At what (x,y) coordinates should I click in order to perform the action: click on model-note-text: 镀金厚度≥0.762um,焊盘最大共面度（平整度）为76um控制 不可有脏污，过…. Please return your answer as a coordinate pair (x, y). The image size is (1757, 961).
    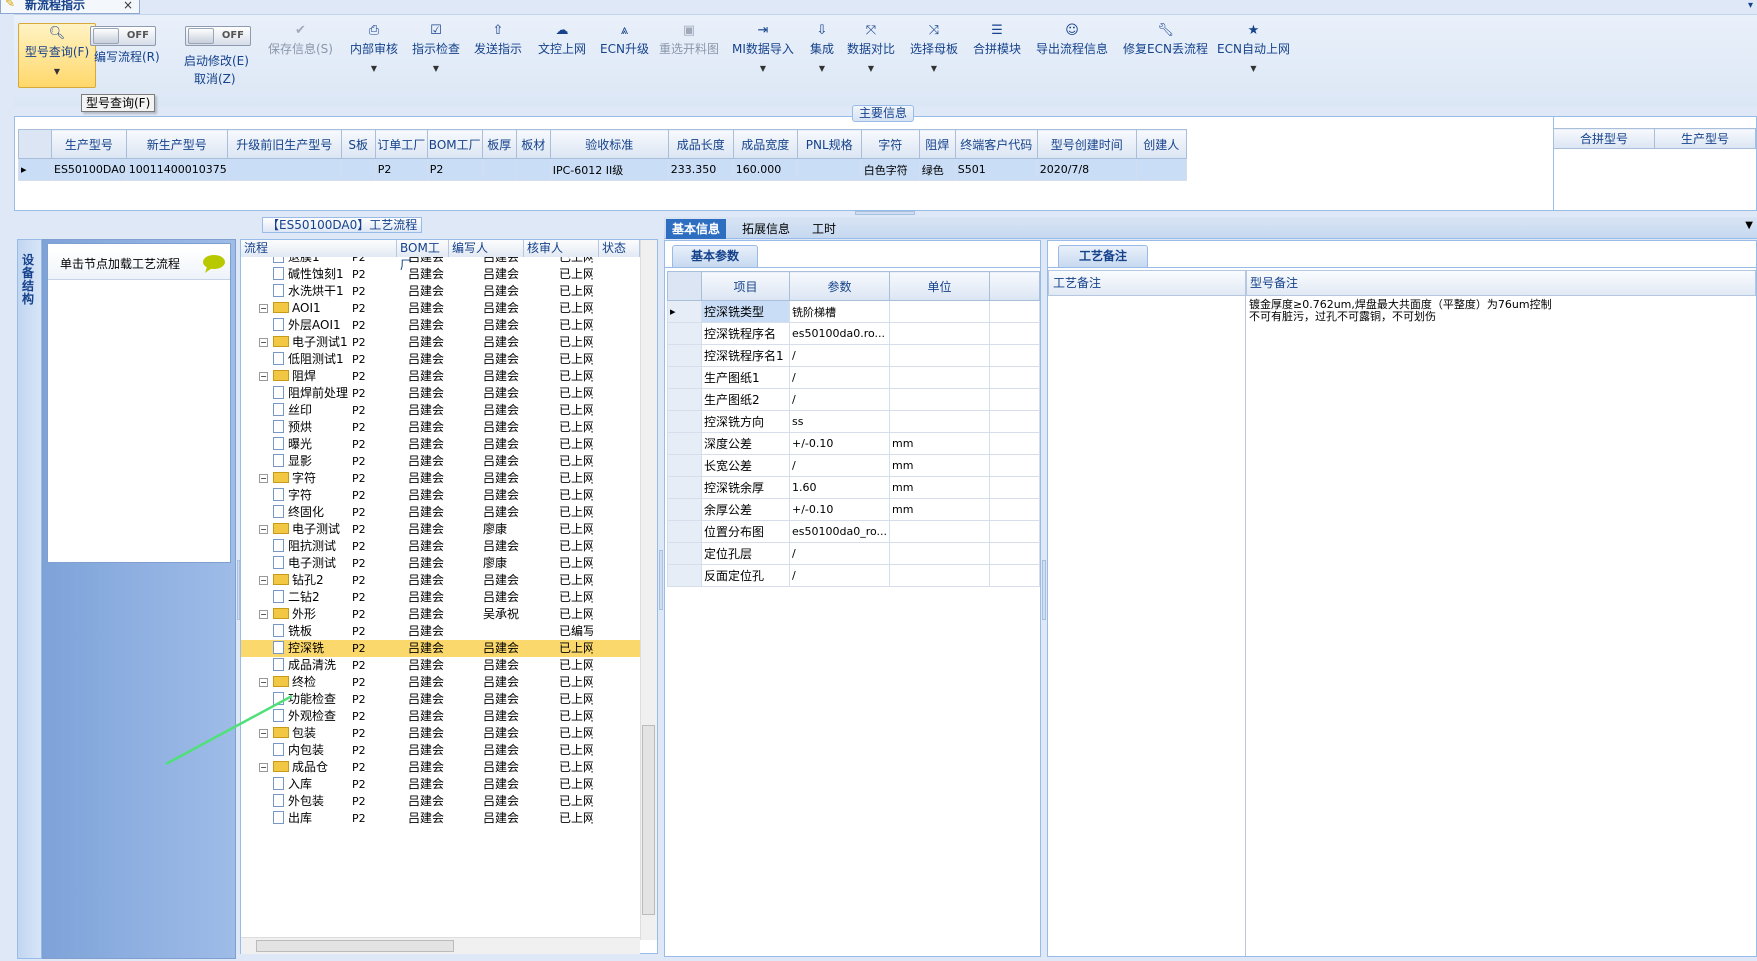
    Looking at the image, I should click on (1489, 311).